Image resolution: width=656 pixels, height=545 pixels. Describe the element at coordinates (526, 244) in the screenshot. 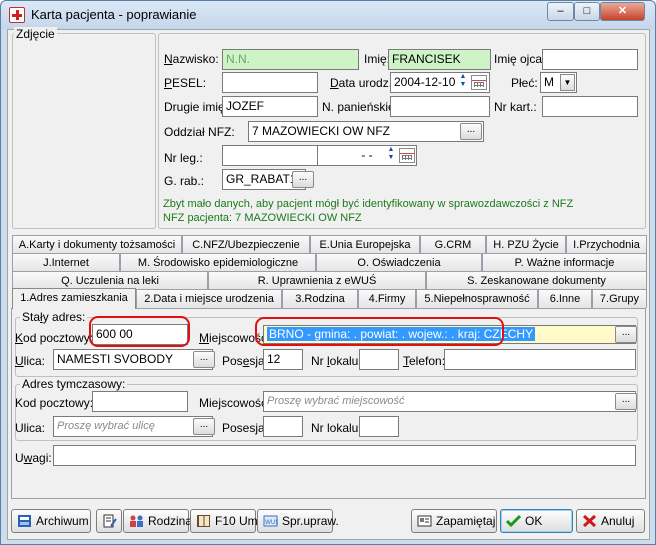

I see `tab-pzu-zycie: H. PZU Życie` at that location.